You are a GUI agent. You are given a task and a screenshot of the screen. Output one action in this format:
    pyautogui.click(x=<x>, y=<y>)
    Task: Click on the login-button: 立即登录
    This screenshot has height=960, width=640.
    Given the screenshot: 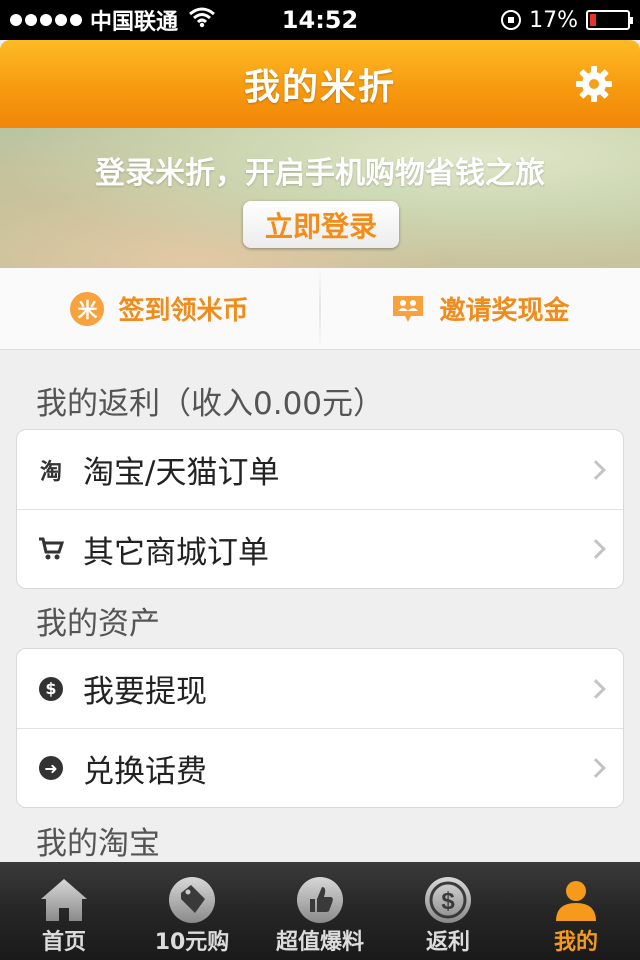 What is the action you would take?
    pyautogui.click(x=321, y=224)
    